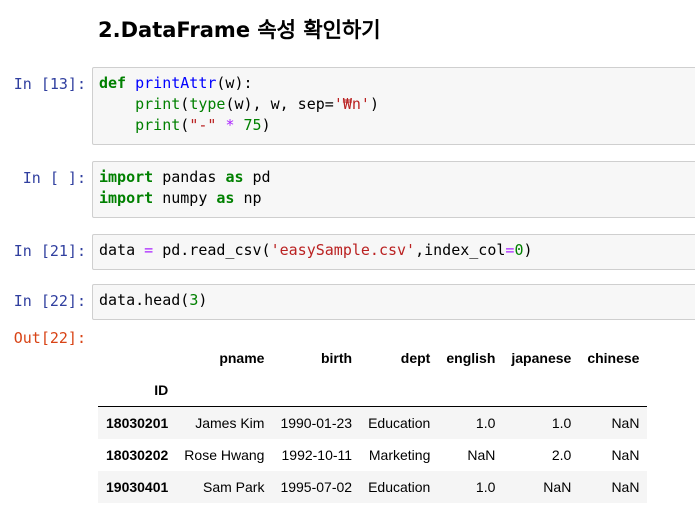 Image resolution: width=695 pixels, height=518 pixels. I want to click on code-token: data.head(, so click(144, 300).